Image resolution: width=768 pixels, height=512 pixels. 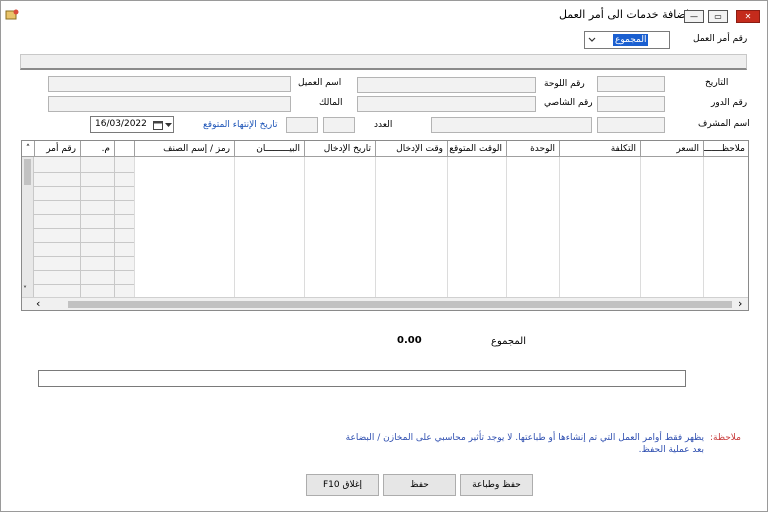 What do you see at coordinates (631, 84) in the screenshot?
I see `date-field` at bounding box center [631, 84].